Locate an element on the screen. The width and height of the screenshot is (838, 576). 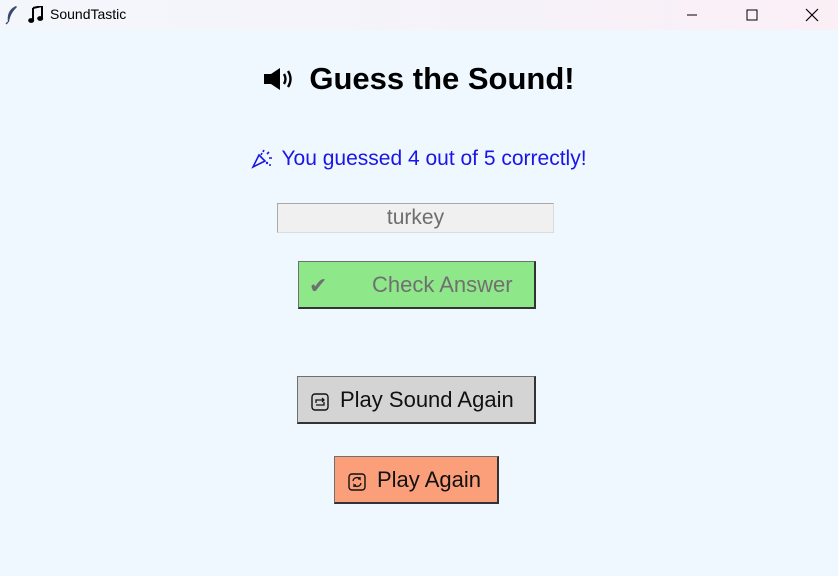
page-heading: Guess the Sound! is located at coordinates (419, 79).